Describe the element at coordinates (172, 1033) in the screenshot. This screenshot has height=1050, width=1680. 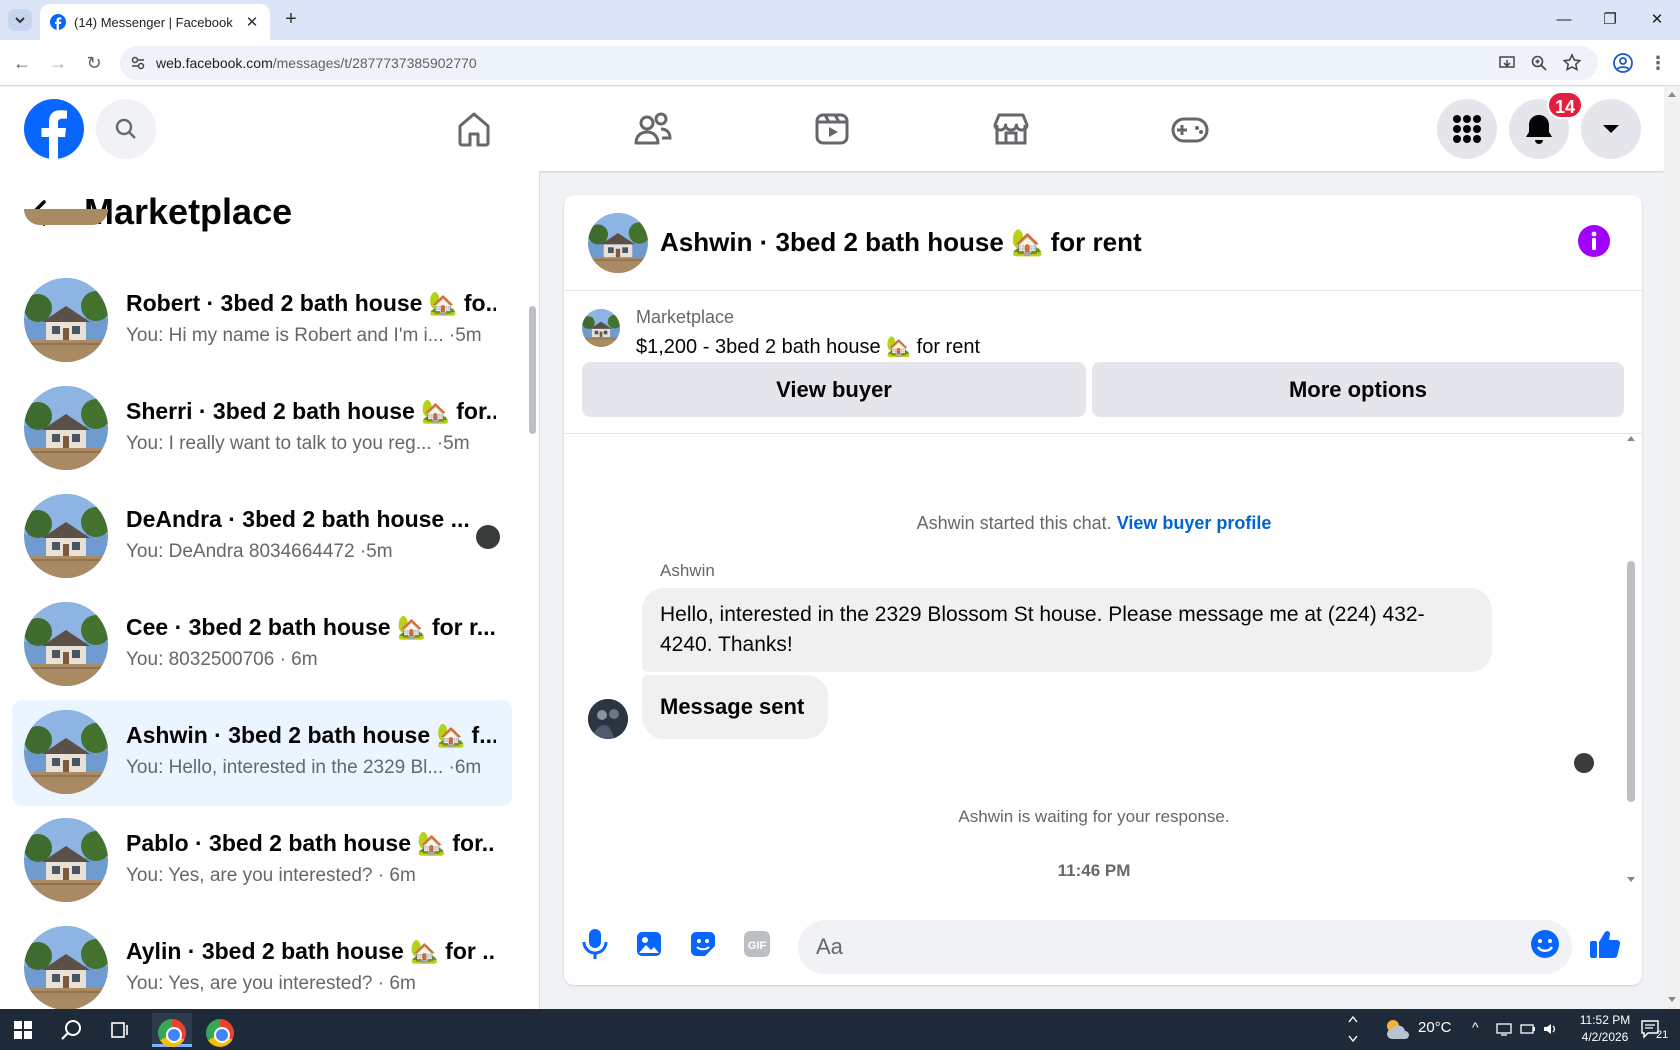
I see `chrome-icon` at that location.